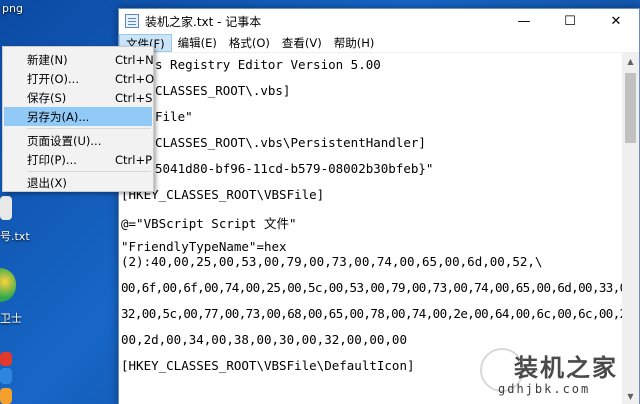 Image resolution: width=640 pixels, height=404 pixels. What do you see at coordinates (616, 21) in the screenshot?
I see `close-button: ✕` at bounding box center [616, 21].